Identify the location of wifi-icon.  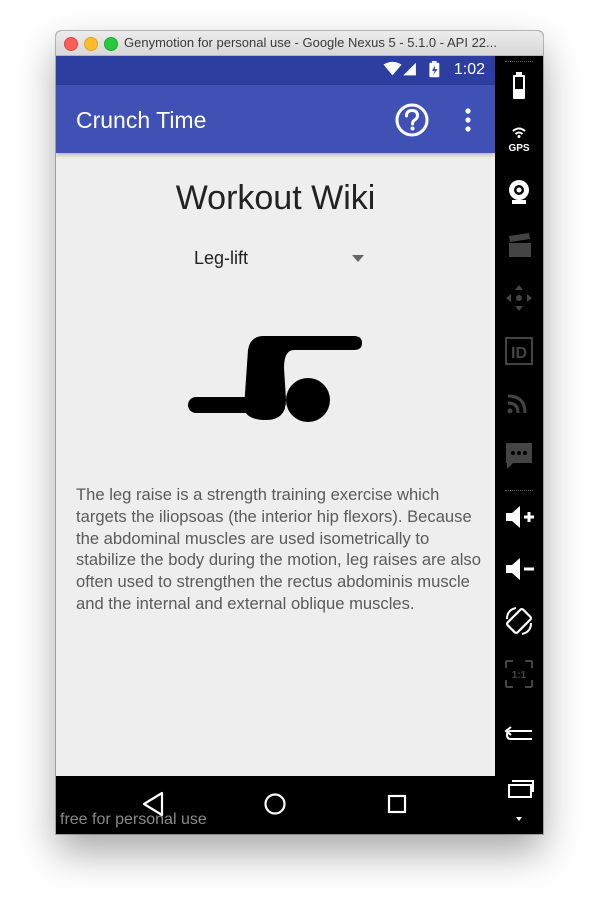
(392, 68).